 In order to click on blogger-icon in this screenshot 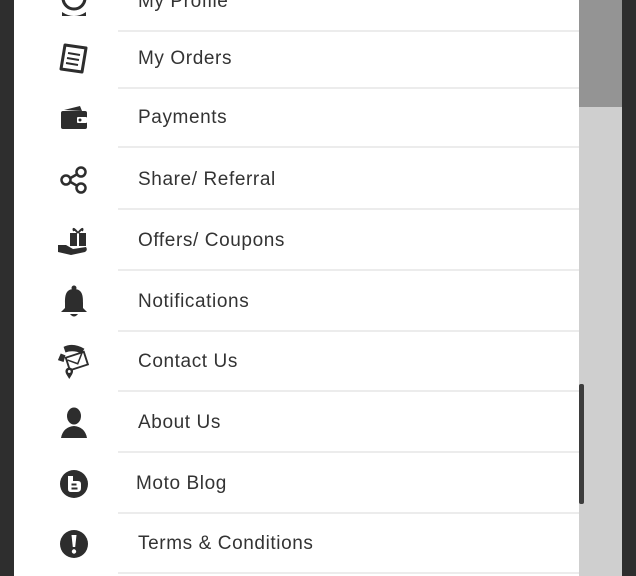, I will do `click(74, 484)`.